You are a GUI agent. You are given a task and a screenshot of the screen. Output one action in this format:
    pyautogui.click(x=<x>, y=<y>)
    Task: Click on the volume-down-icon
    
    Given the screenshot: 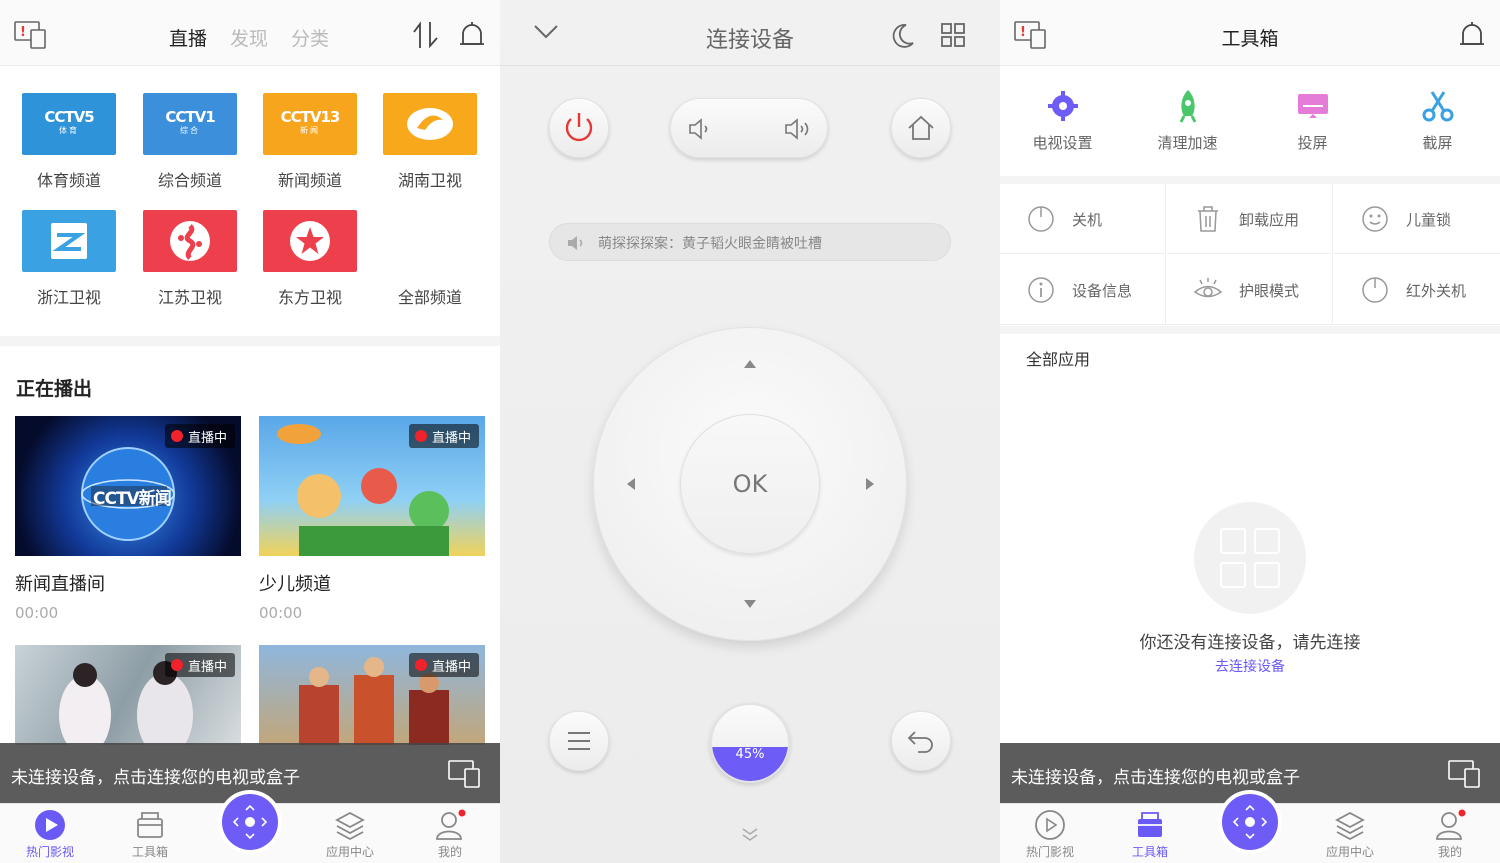 What is the action you would take?
    pyautogui.click(x=700, y=129)
    